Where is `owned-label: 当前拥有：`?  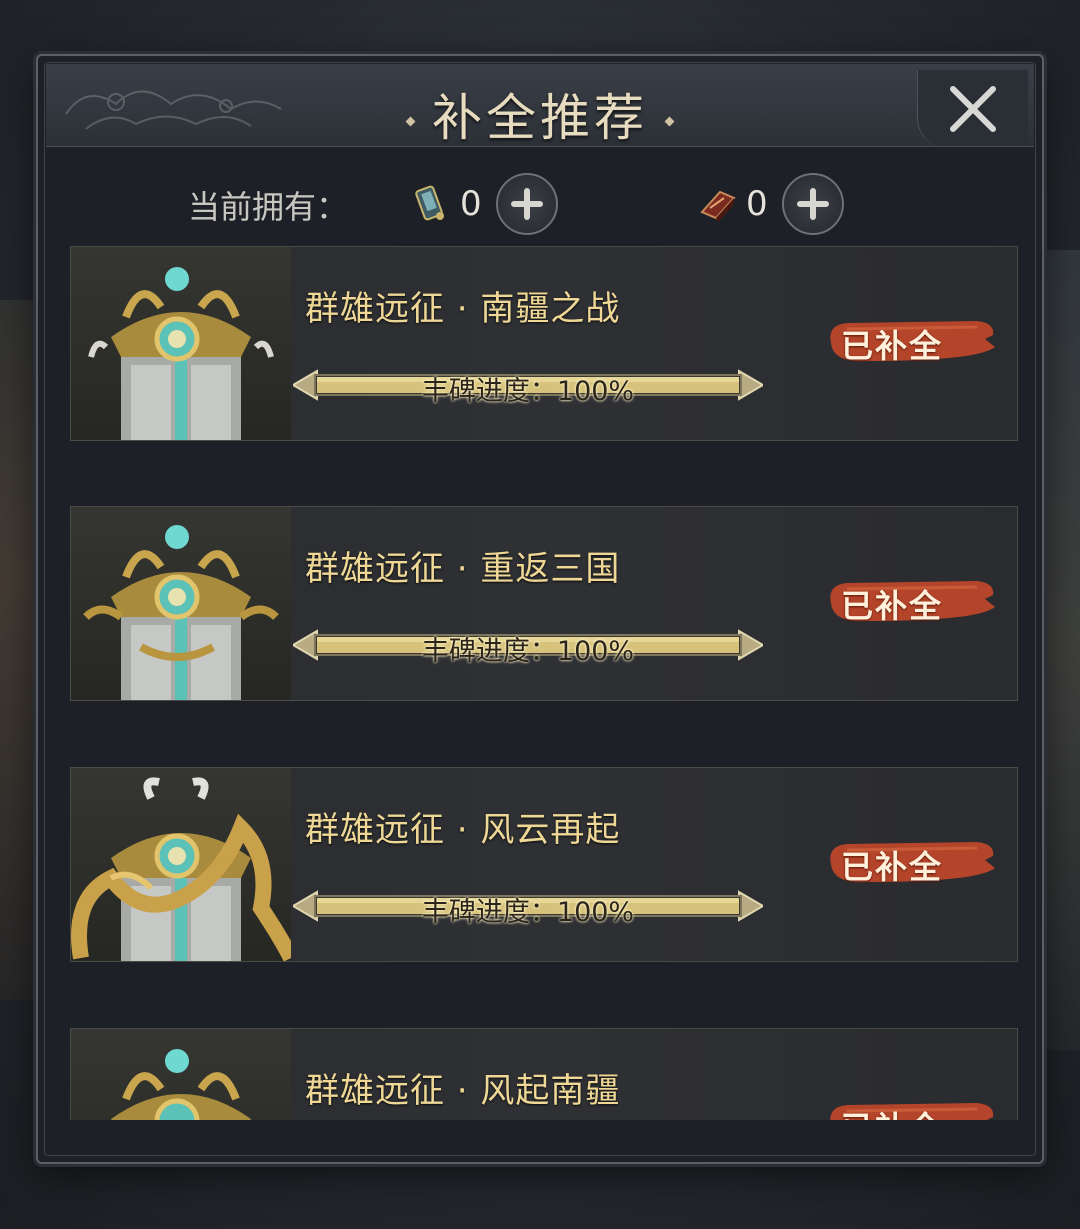 owned-label: 当前拥有： is located at coordinates (268, 207).